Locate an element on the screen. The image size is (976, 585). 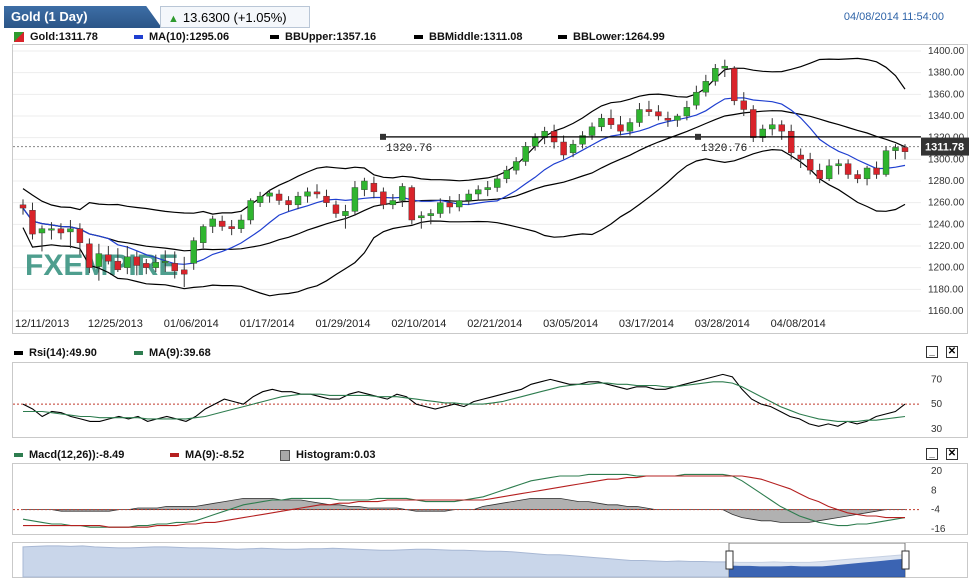
chart-datetime: 04/08/2014 11:54:00 is located at coordinates (893, 17).